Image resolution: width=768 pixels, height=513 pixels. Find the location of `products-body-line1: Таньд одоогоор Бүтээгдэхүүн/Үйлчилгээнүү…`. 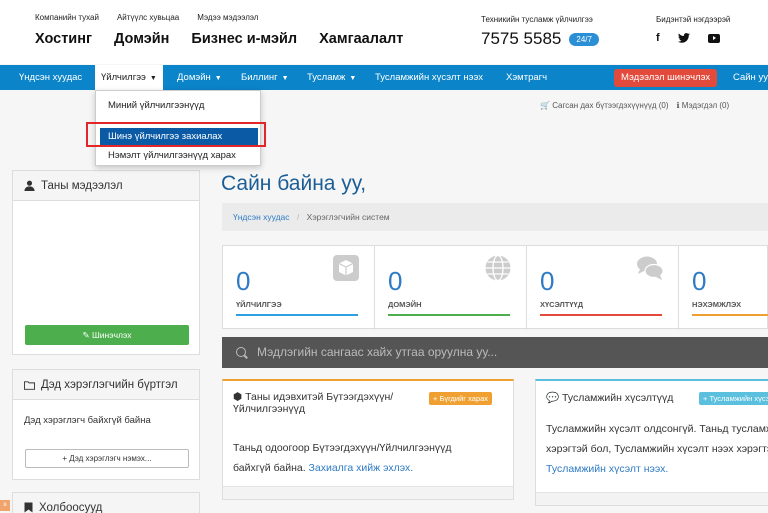

products-body-line1: Таньд одоогоор Бүтээгдэхүүн/Үйлчилгээнүү… is located at coordinates (342, 448).